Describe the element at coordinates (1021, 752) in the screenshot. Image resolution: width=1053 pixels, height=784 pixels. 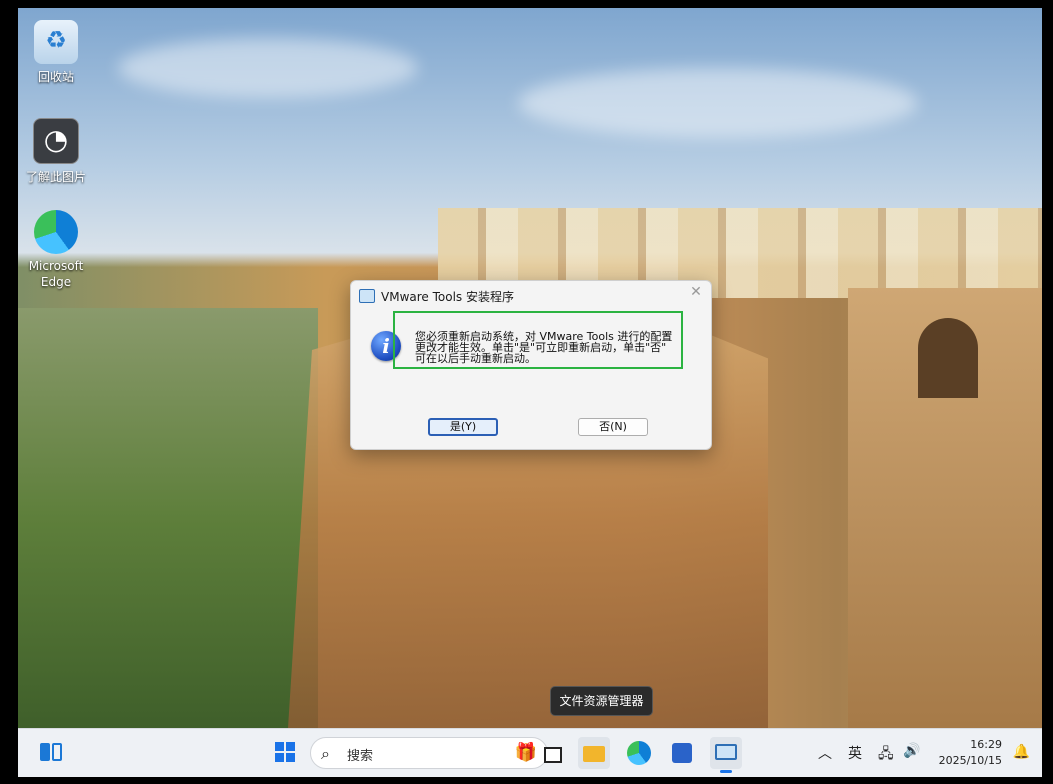
I see `notification-icon: 🔔` at that location.